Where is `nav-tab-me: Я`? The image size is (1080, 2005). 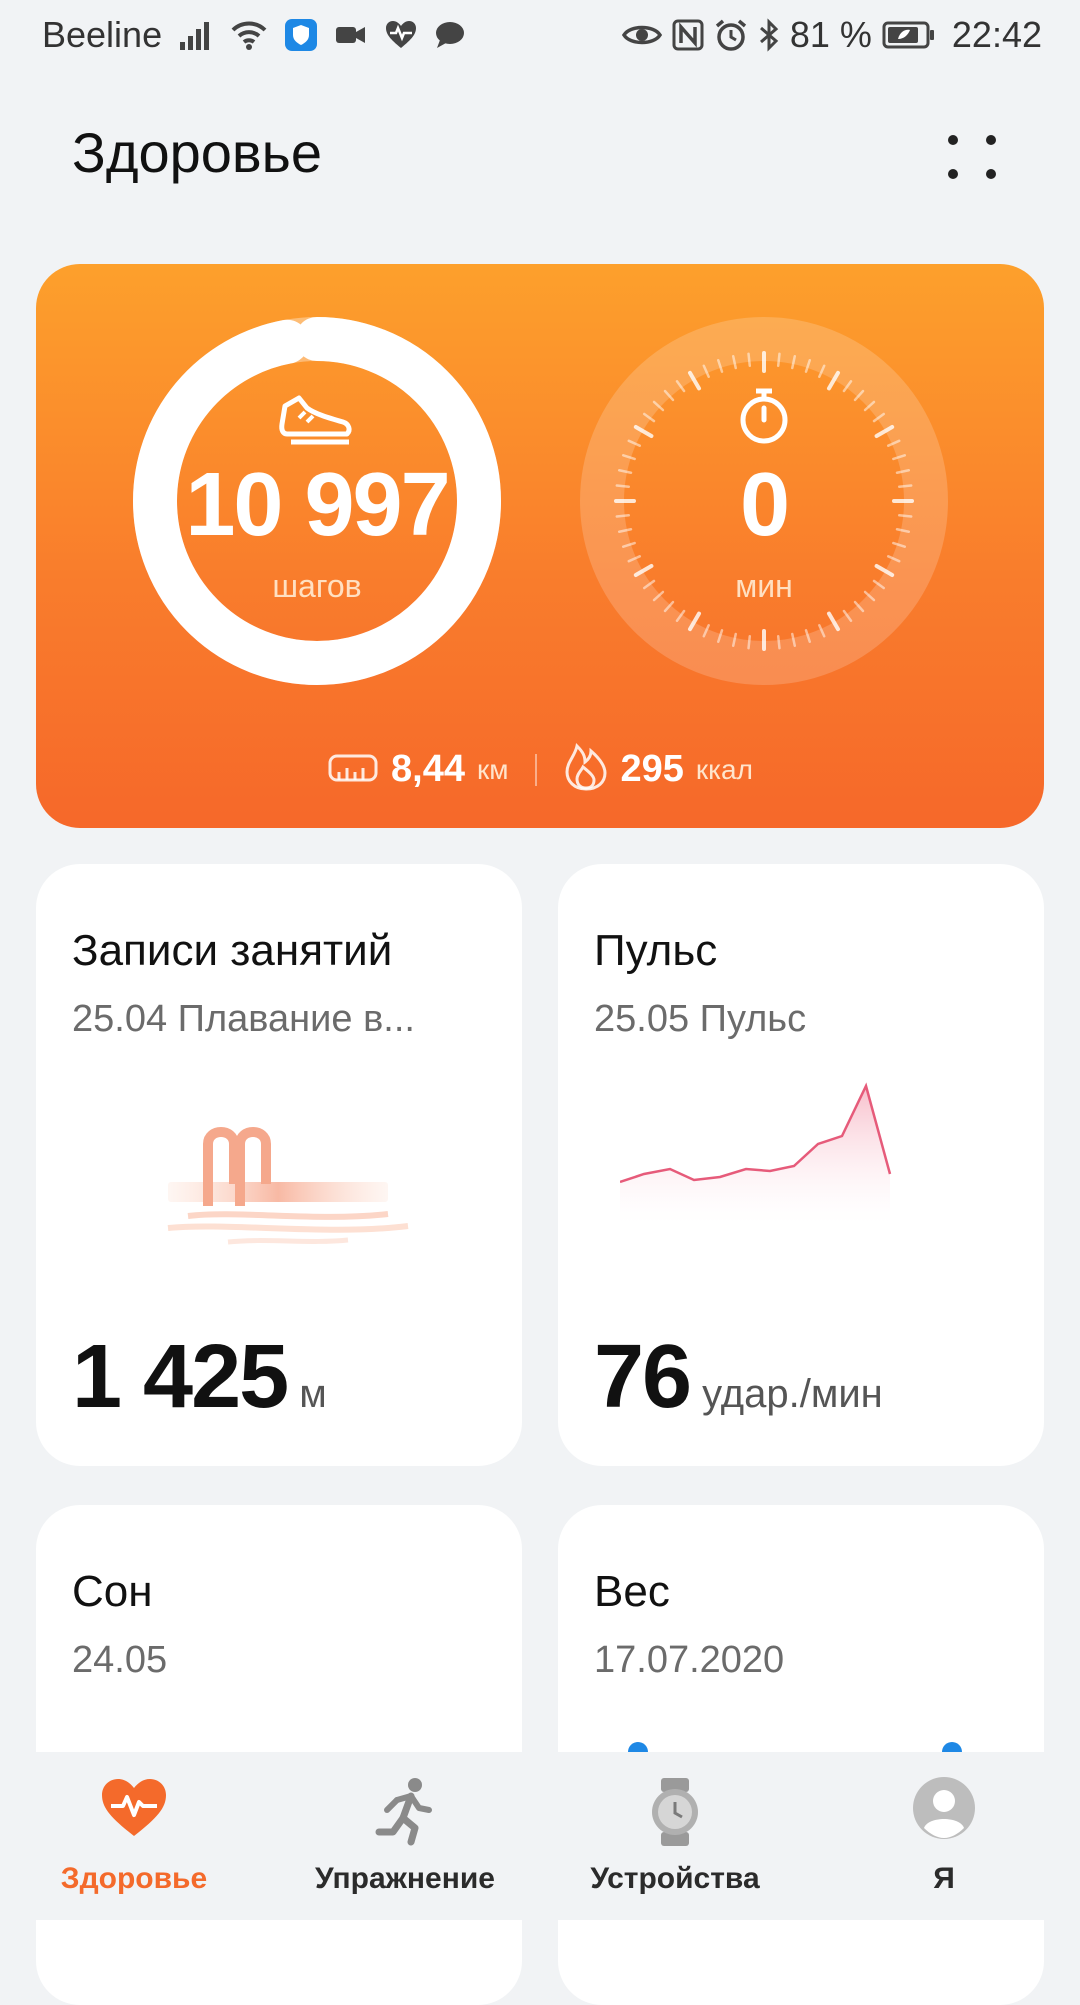 nav-tab-me: Я is located at coordinates (944, 1836).